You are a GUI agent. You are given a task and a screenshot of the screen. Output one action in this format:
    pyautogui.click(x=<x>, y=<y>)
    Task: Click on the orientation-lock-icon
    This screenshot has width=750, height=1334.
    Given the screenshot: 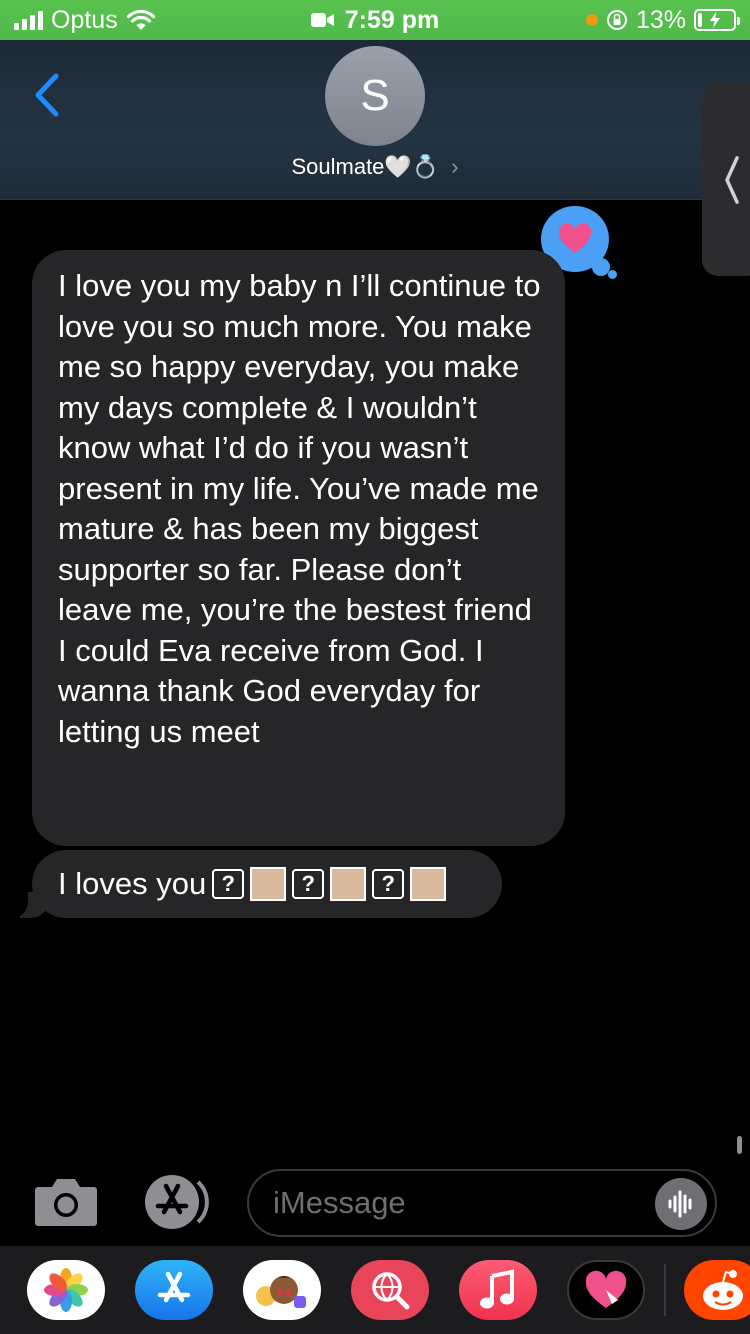 What is the action you would take?
    pyautogui.click(x=616, y=20)
    